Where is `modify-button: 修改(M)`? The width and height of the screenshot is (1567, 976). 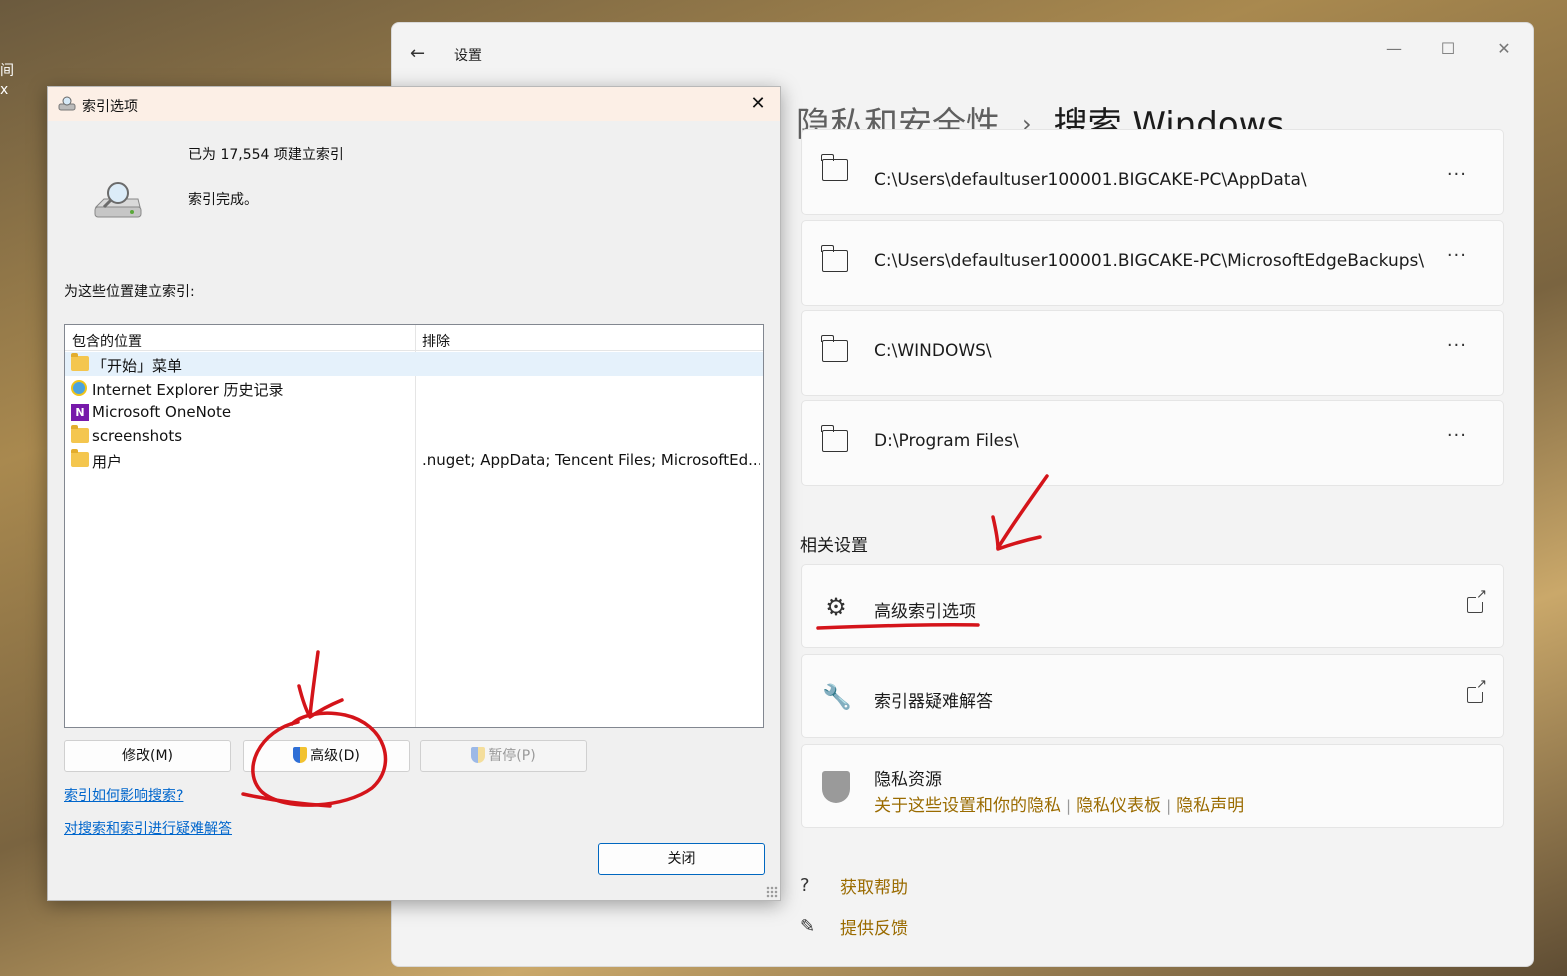 modify-button: 修改(M) is located at coordinates (147, 756).